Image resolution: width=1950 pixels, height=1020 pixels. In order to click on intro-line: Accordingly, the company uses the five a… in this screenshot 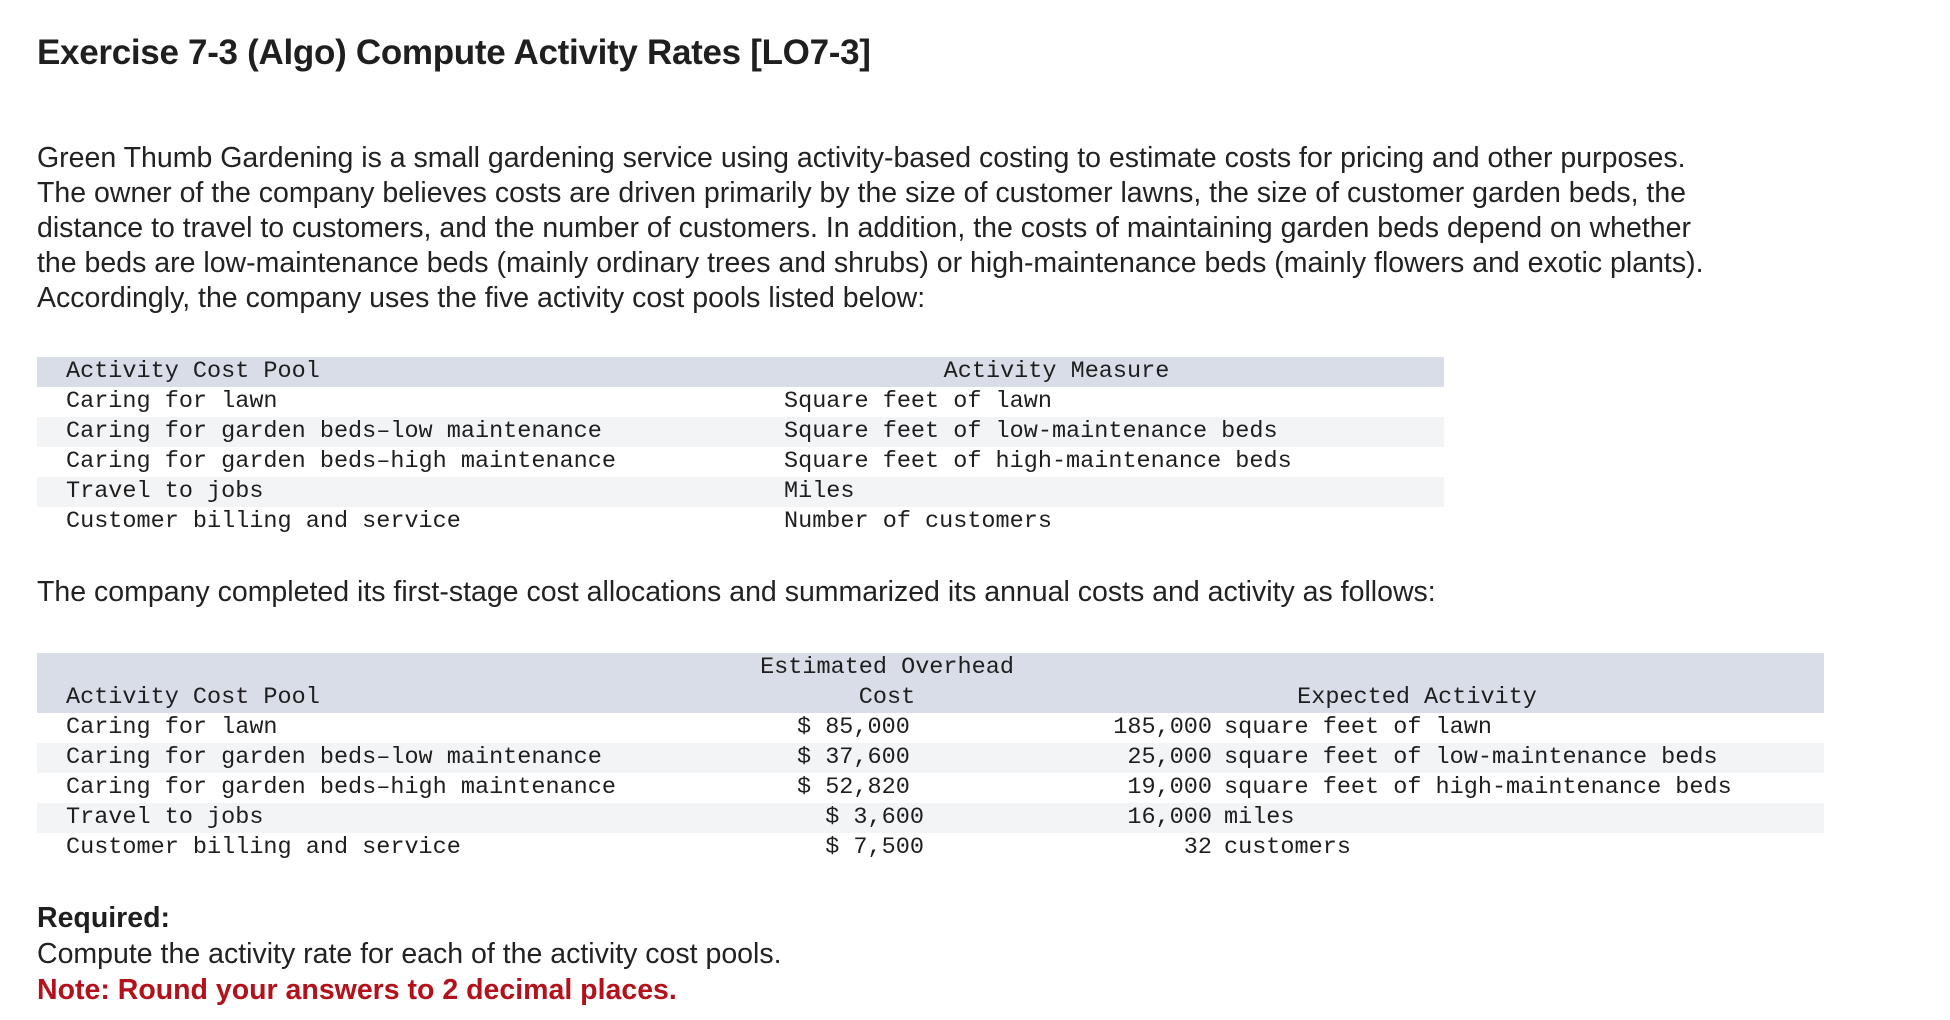, I will do `click(481, 298)`.